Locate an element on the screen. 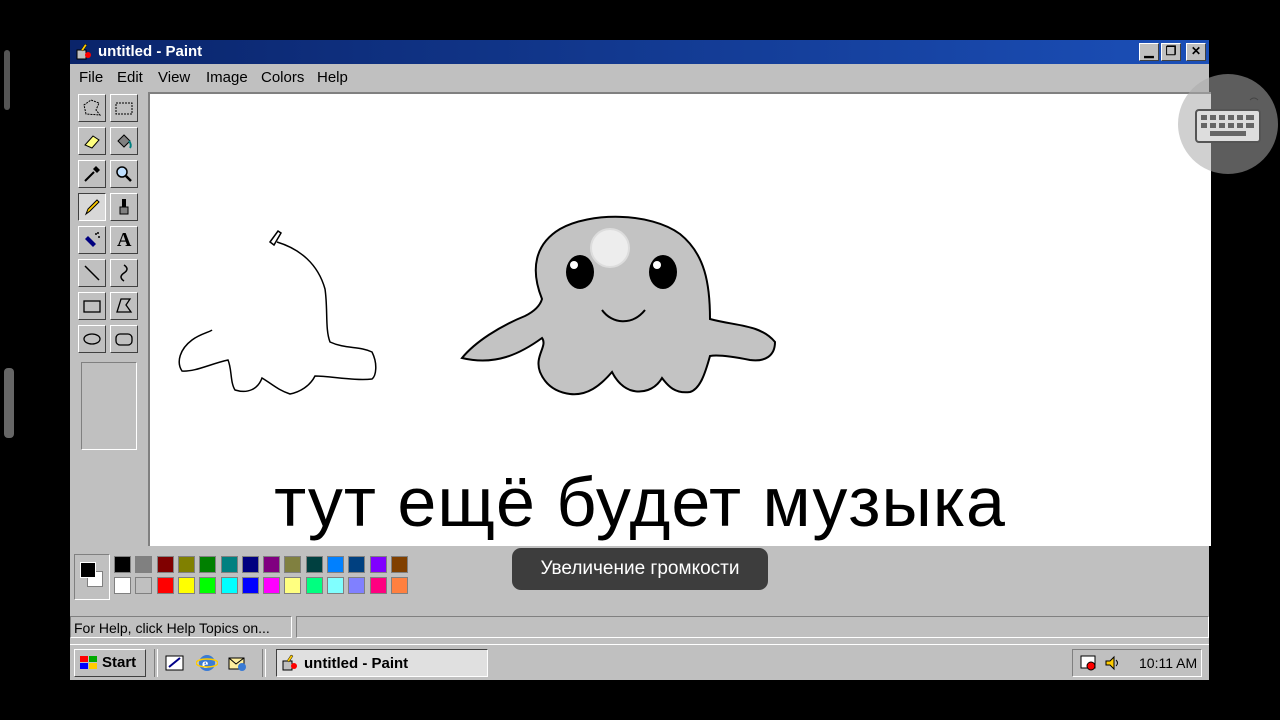 This screenshot has width=1280, height=720. tool-magnifier is located at coordinates (124, 174).